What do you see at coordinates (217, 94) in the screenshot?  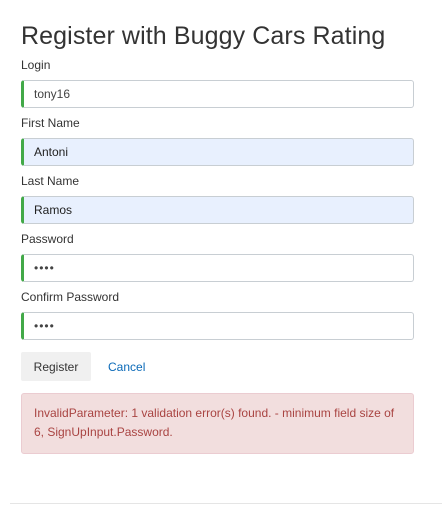 I see `login-input` at bounding box center [217, 94].